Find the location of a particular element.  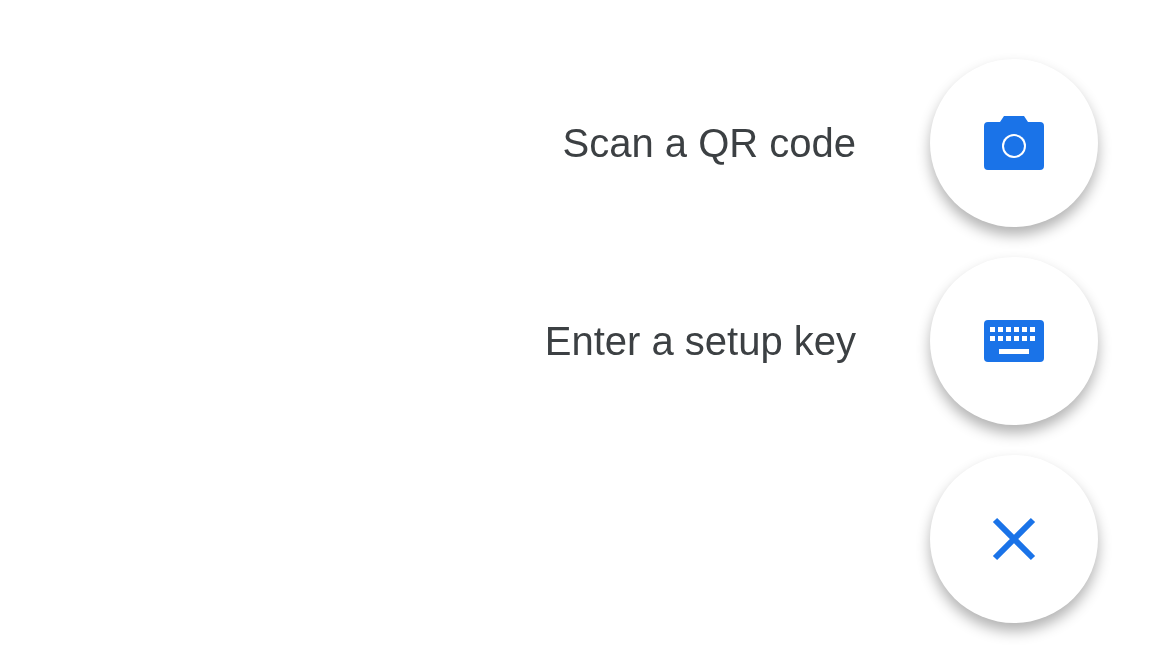

camera-button is located at coordinates (1014, 143).